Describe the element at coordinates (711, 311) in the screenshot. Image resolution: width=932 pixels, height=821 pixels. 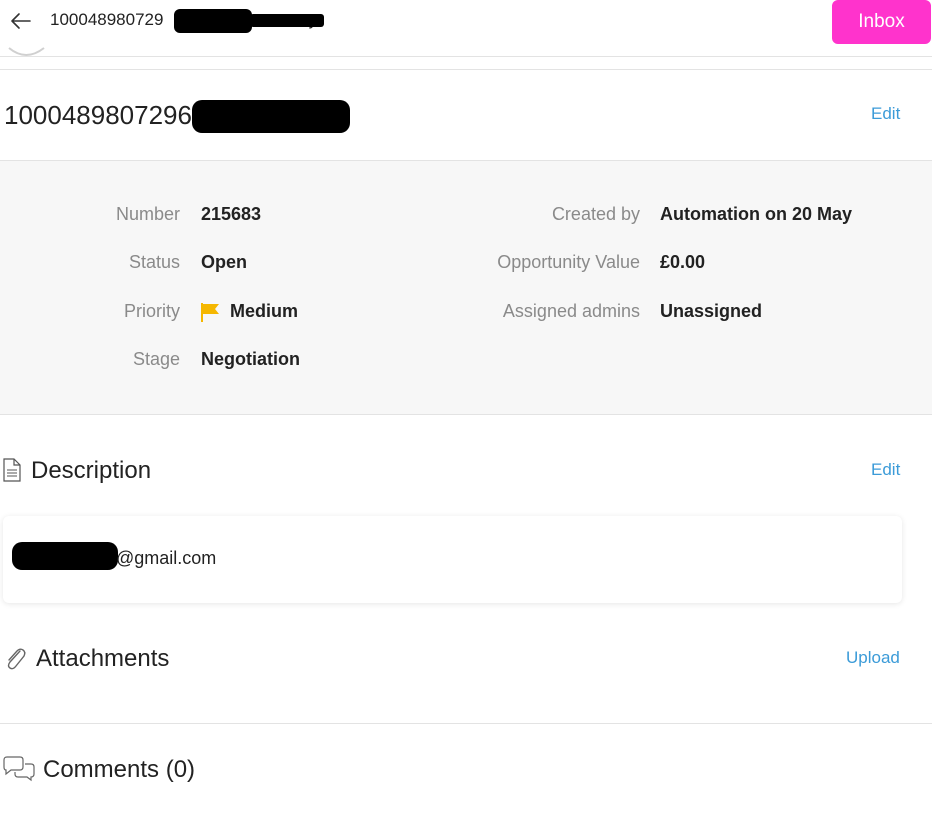
I see `assigned-admins-value: Unassigned` at that location.